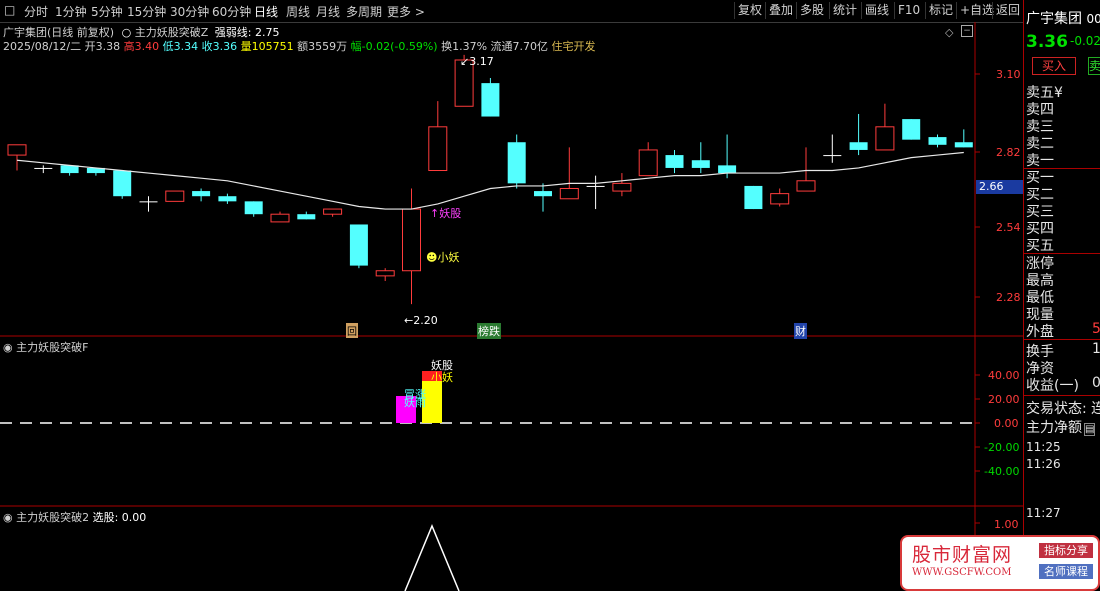 This screenshot has width=1100, height=591. Describe the element at coordinates (298, 11) in the screenshot. I see `tab-weekly: 周线` at that location.